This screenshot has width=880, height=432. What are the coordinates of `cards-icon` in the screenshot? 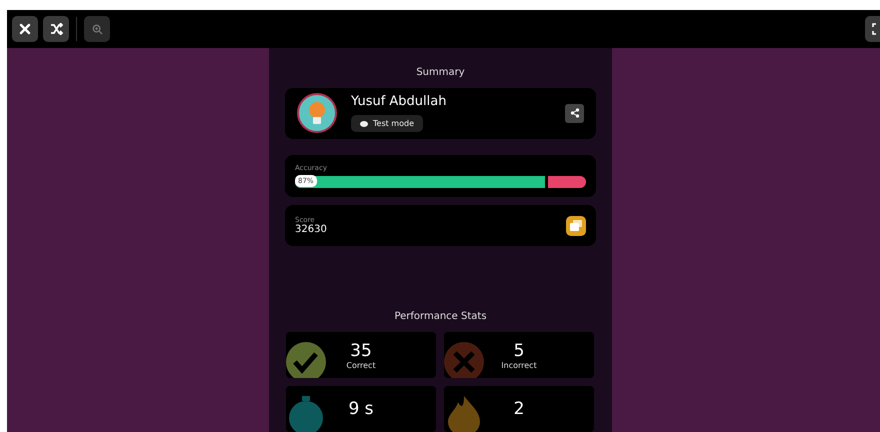 It's located at (576, 226).